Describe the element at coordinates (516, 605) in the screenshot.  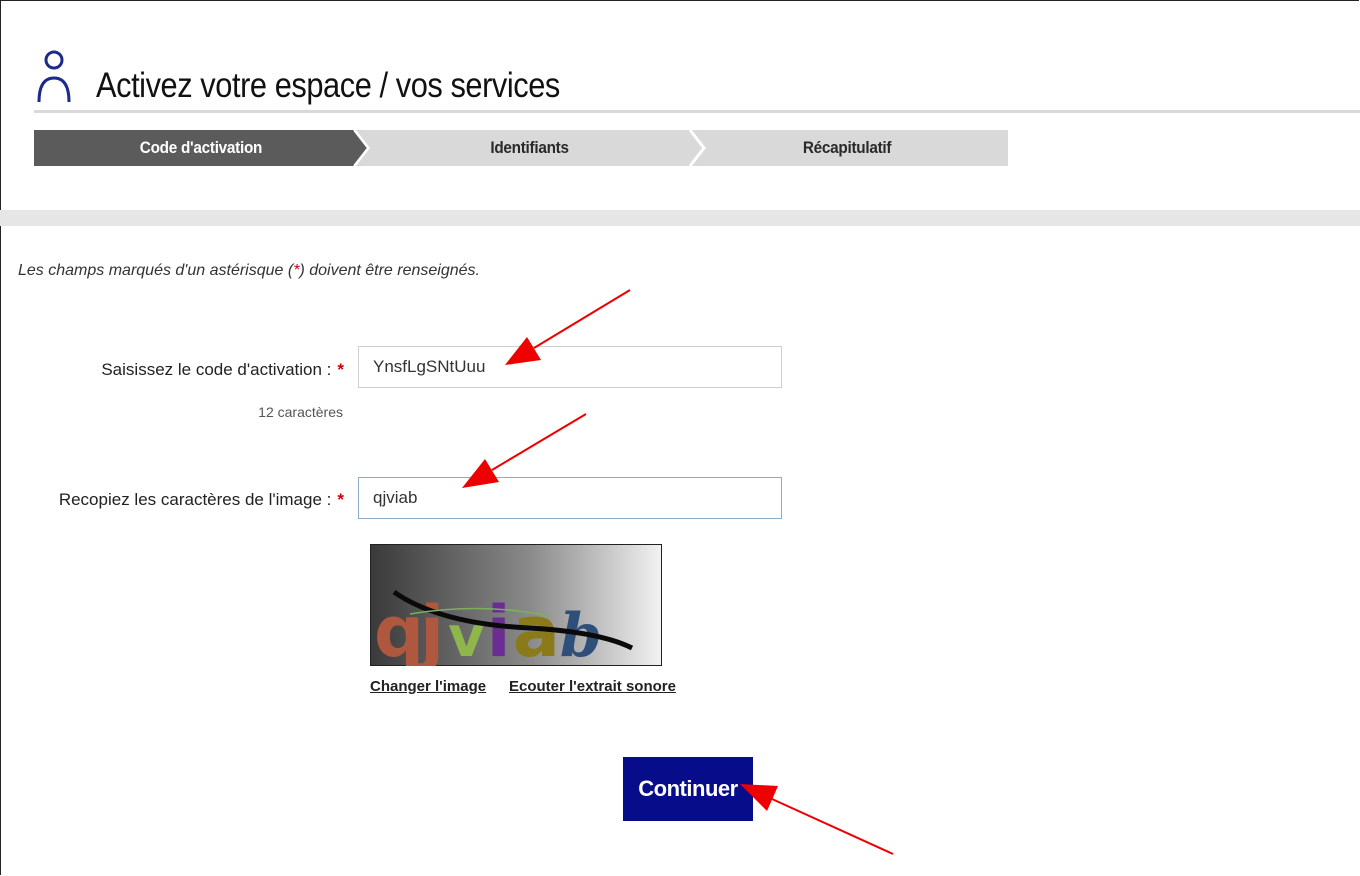
I see `captcha-image: qjviab` at that location.